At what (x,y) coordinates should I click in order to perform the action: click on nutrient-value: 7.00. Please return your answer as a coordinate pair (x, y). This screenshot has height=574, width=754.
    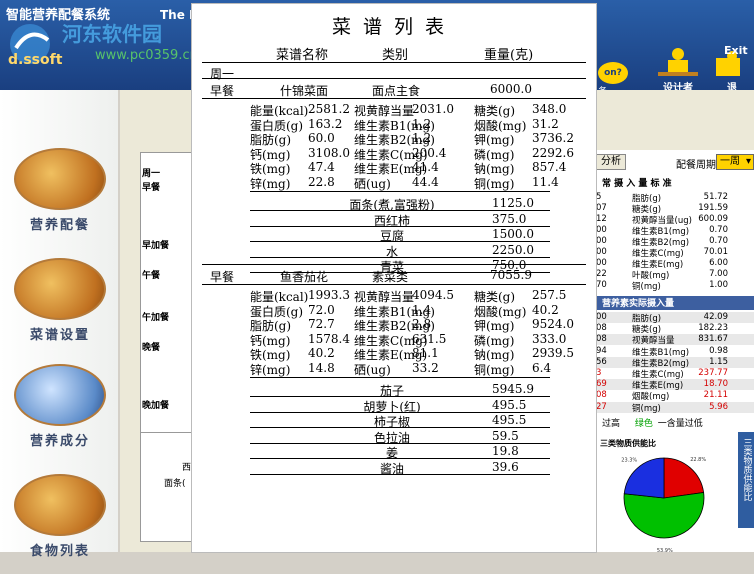
    Looking at the image, I should click on (718, 274).